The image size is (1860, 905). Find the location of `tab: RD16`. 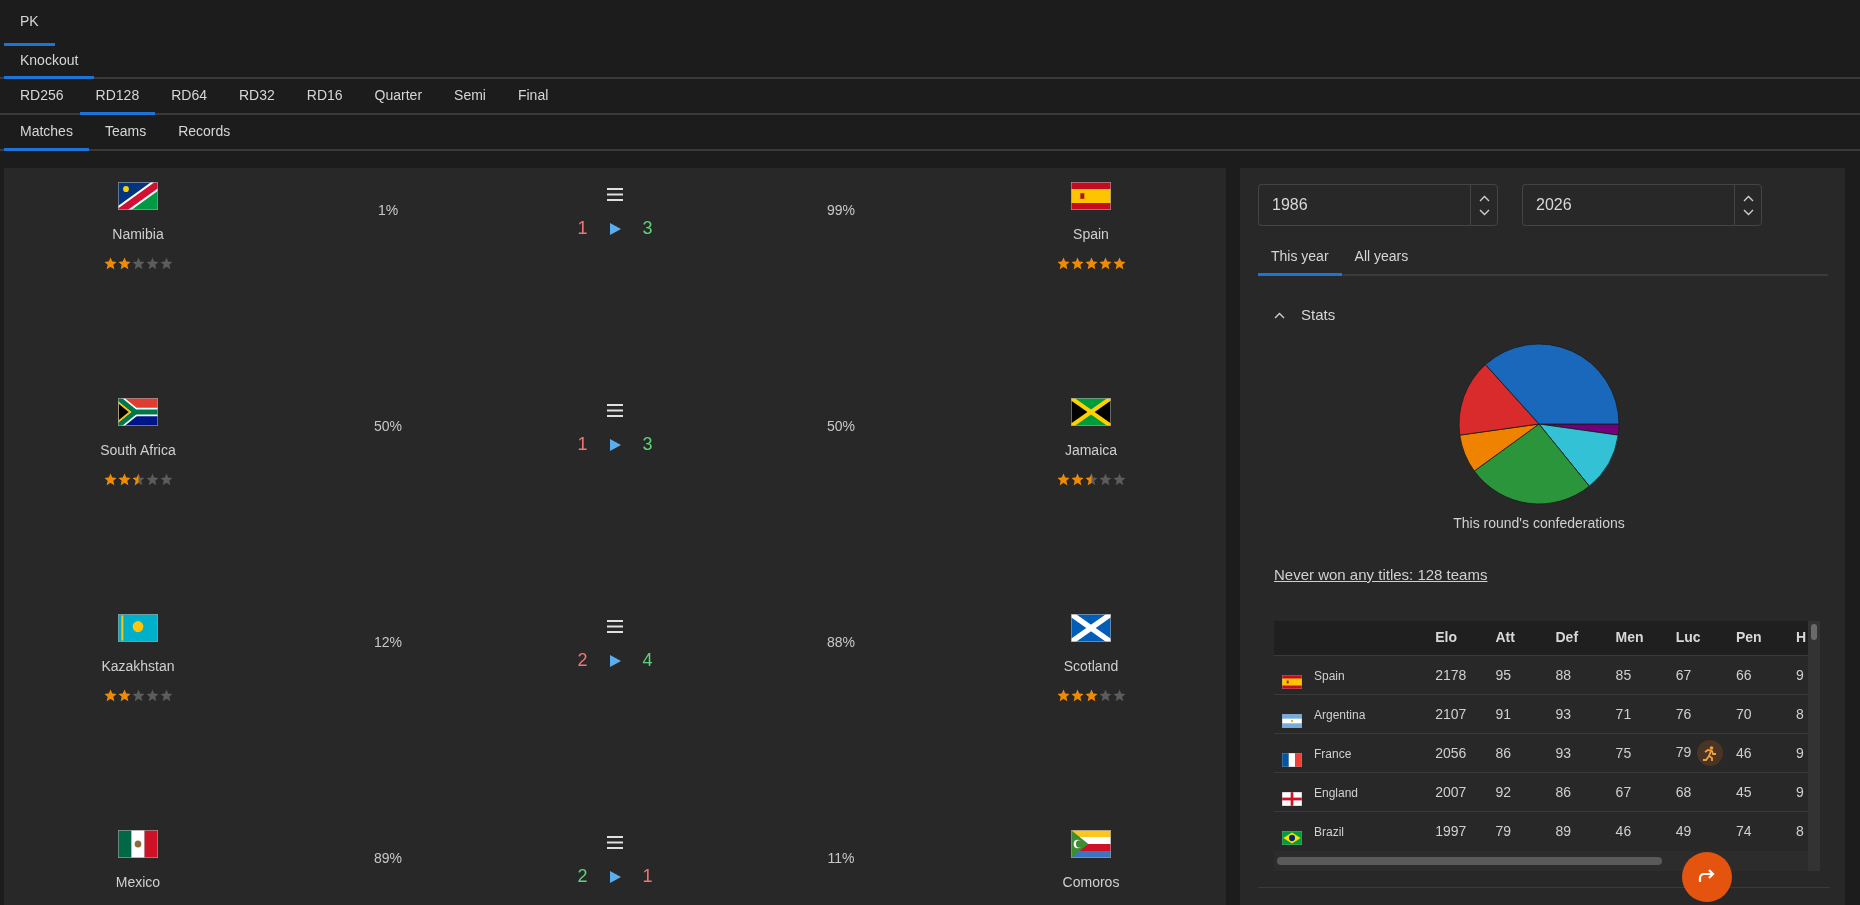

tab: RD16 is located at coordinates (324, 97).